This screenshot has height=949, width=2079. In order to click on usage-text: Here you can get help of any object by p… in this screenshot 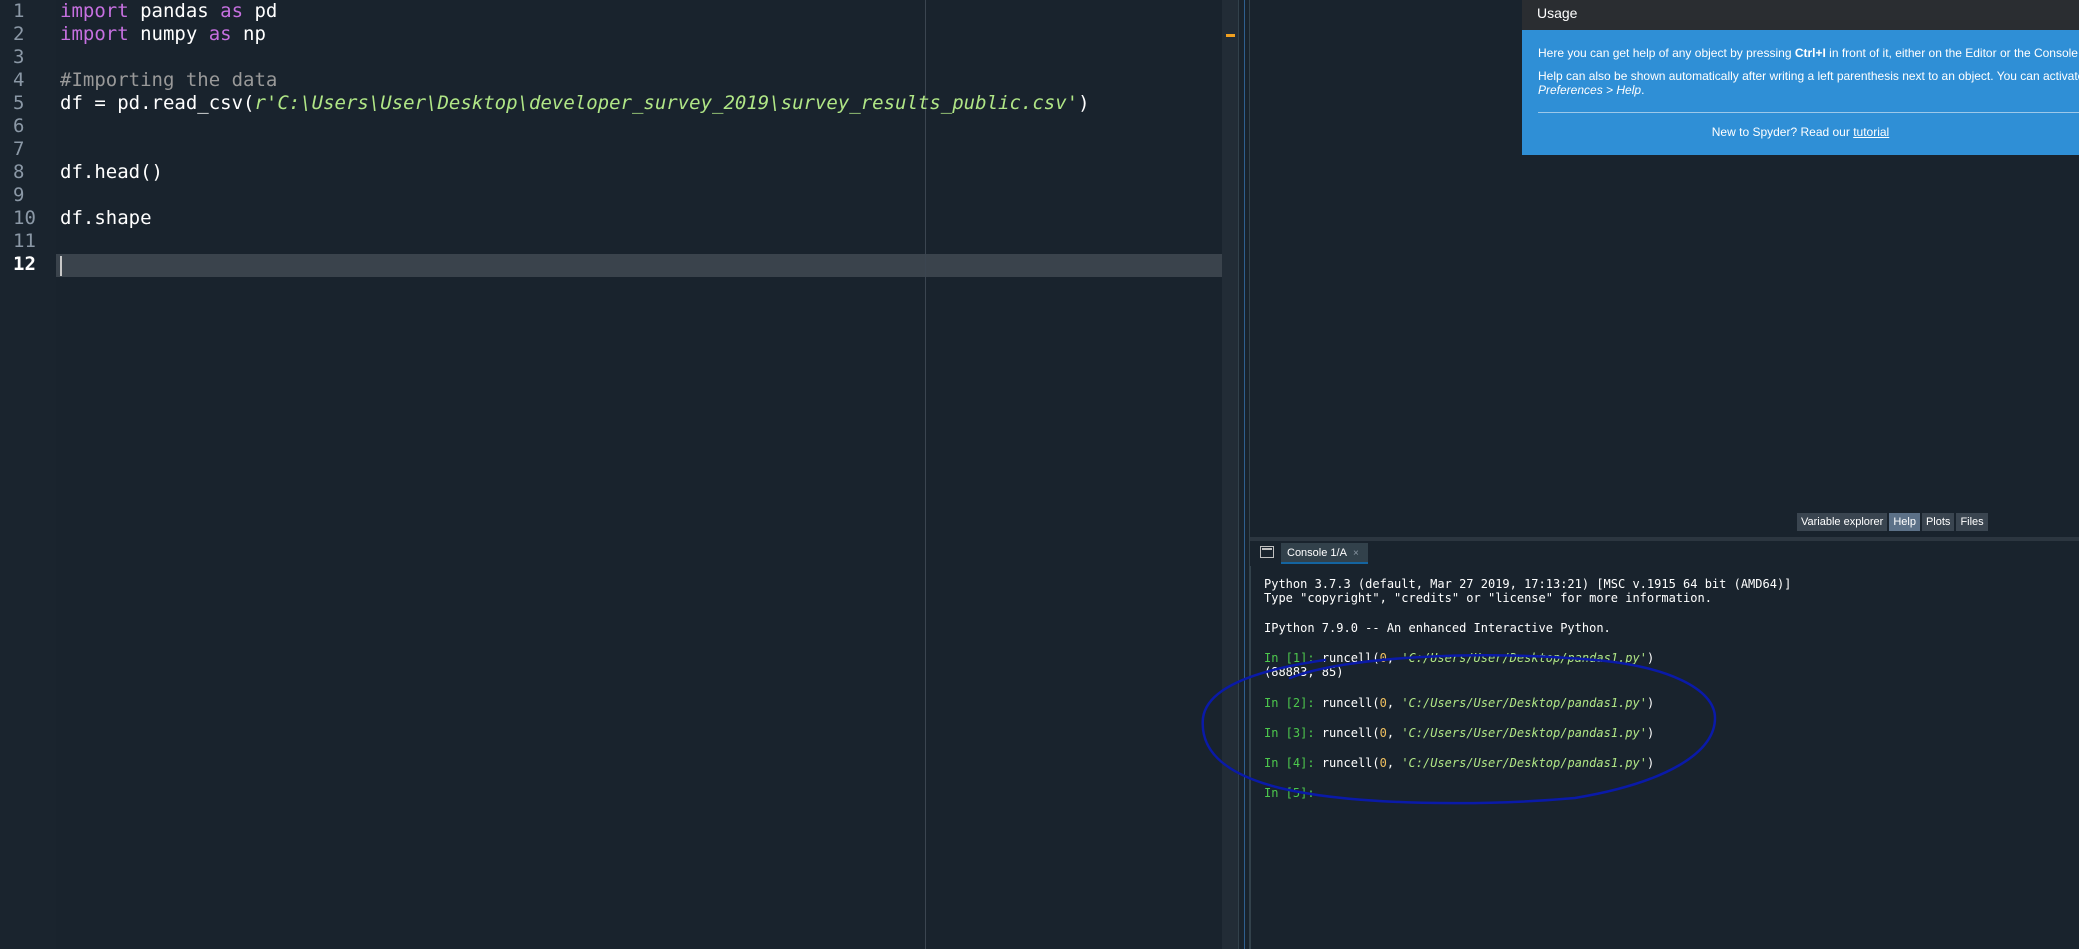, I will do `click(1666, 53)`.